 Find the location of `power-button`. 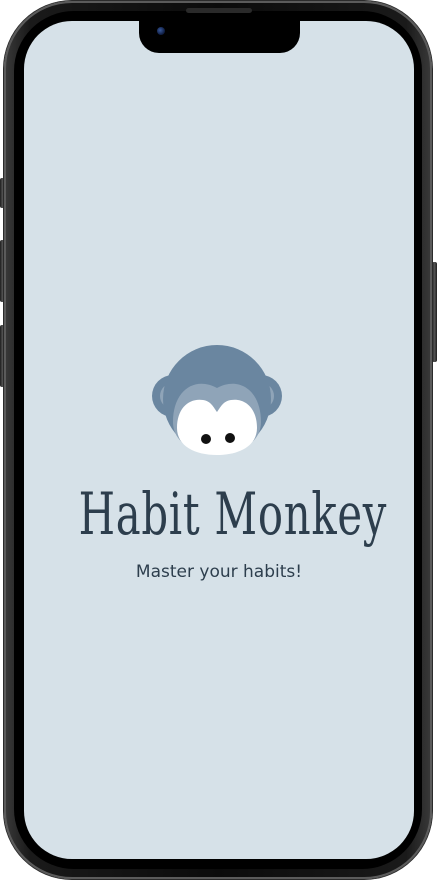

power-button is located at coordinates (434, 312).